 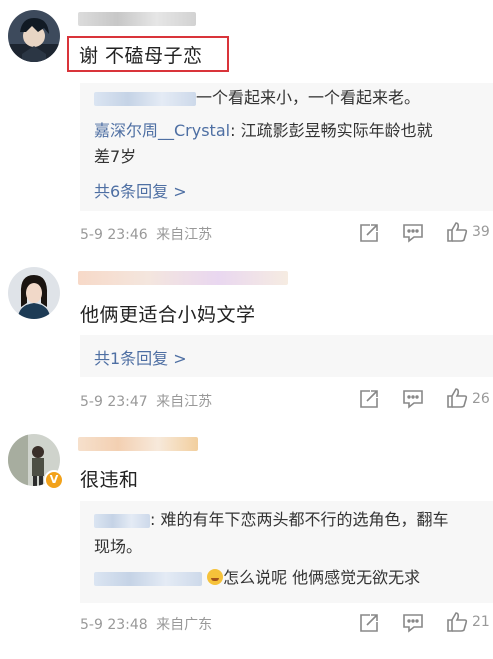 I want to click on comment-meta: 5-9 23:48 来自广东, so click(x=146, y=624).